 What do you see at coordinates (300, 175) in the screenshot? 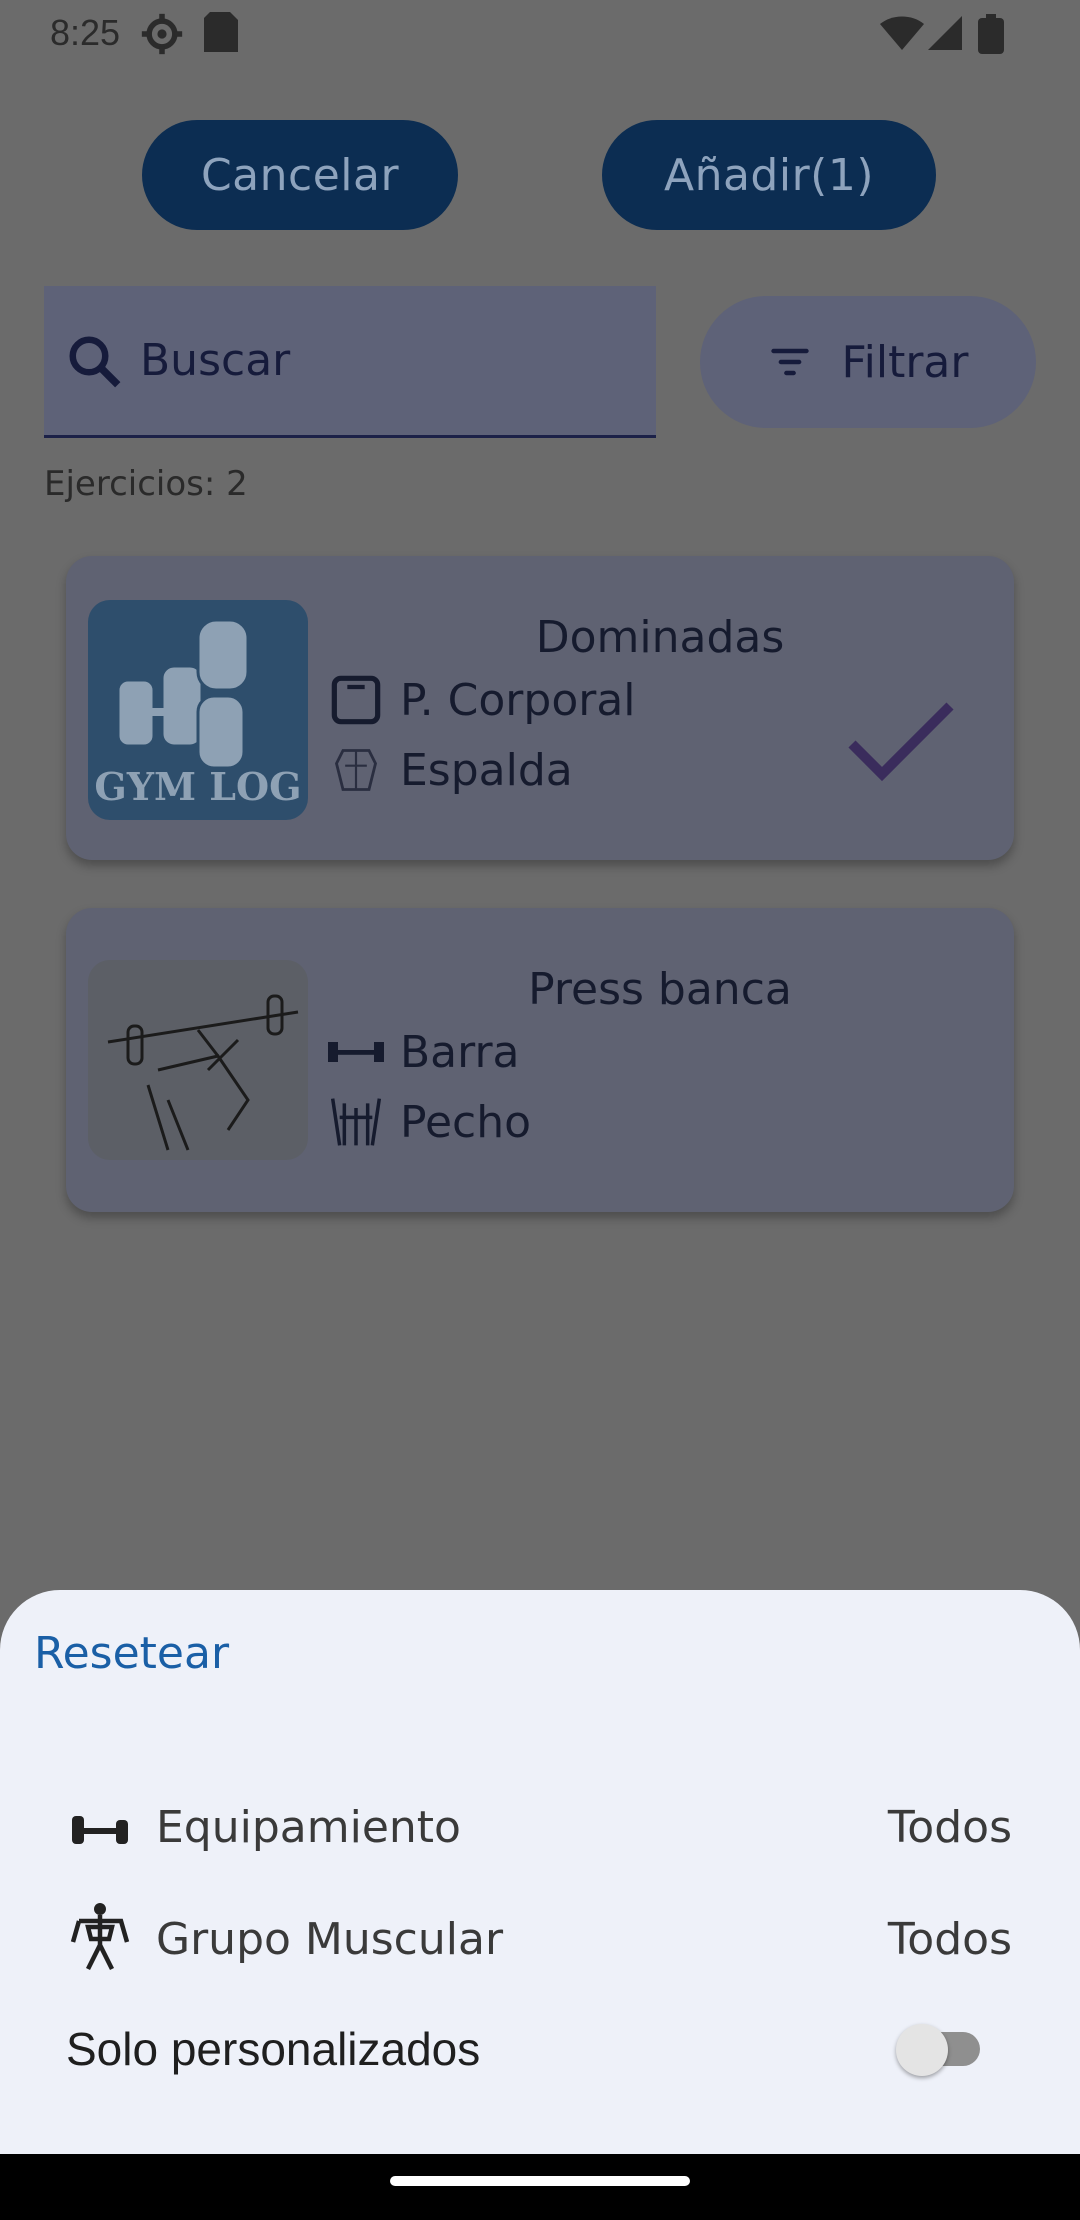
I see `cancel-button: Cancelar` at bounding box center [300, 175].